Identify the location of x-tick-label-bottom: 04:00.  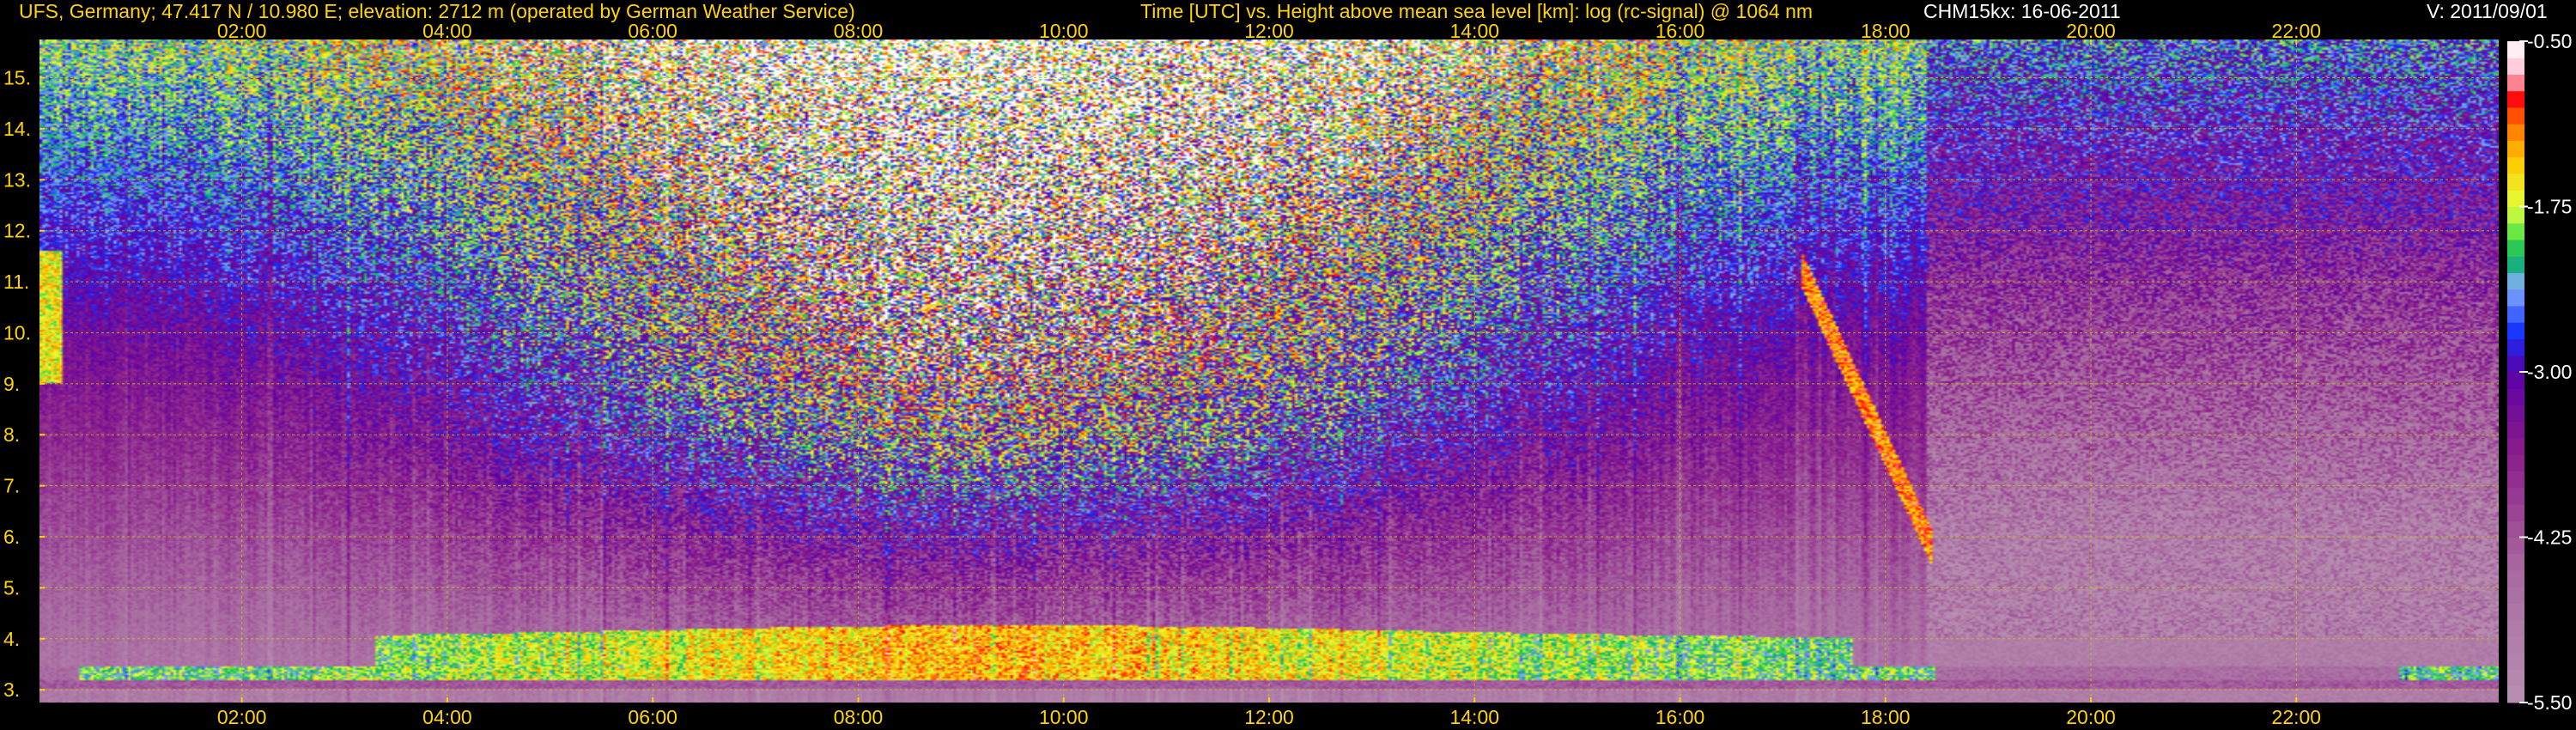
(447, 717).